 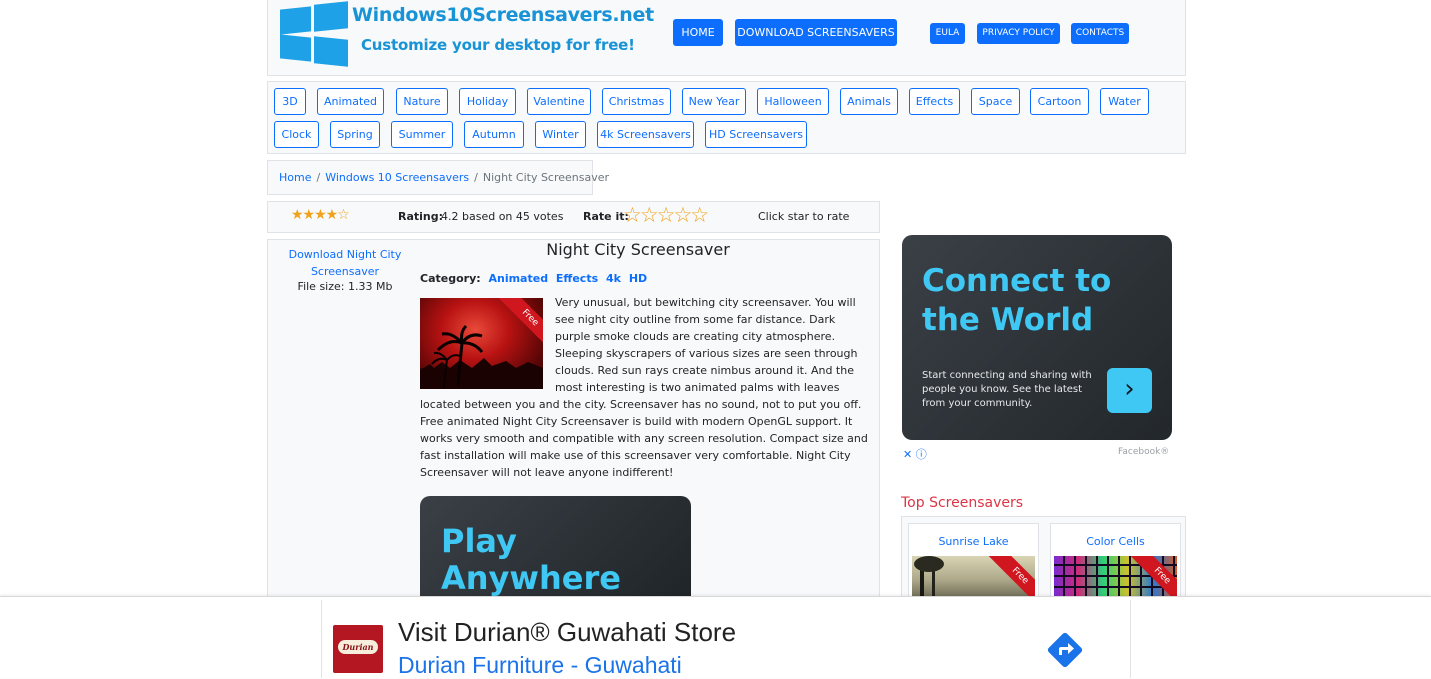 What do you see at coordinates (567, 632) in the screenshot?
I see `banner-title: Visit Durian® Guwahati Store` at bounding box center [567, 632].